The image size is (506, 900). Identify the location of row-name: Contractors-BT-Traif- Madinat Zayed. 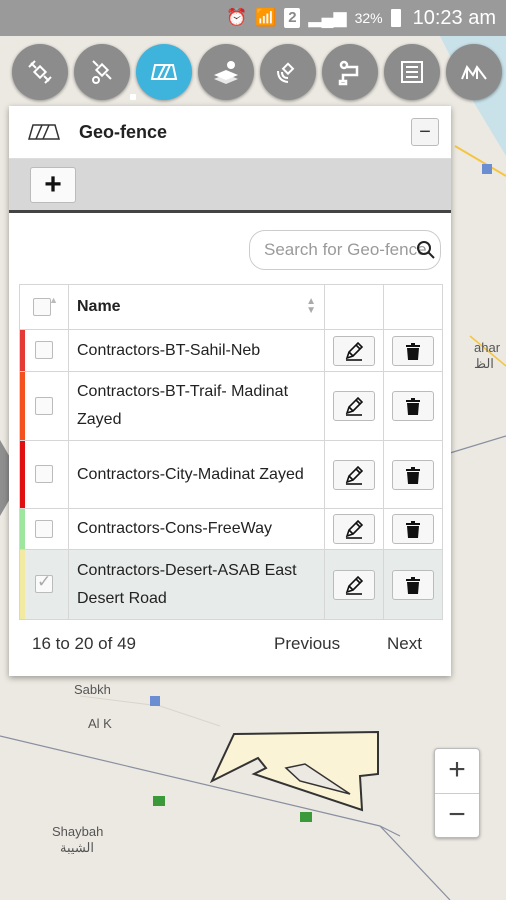
(196, 406).